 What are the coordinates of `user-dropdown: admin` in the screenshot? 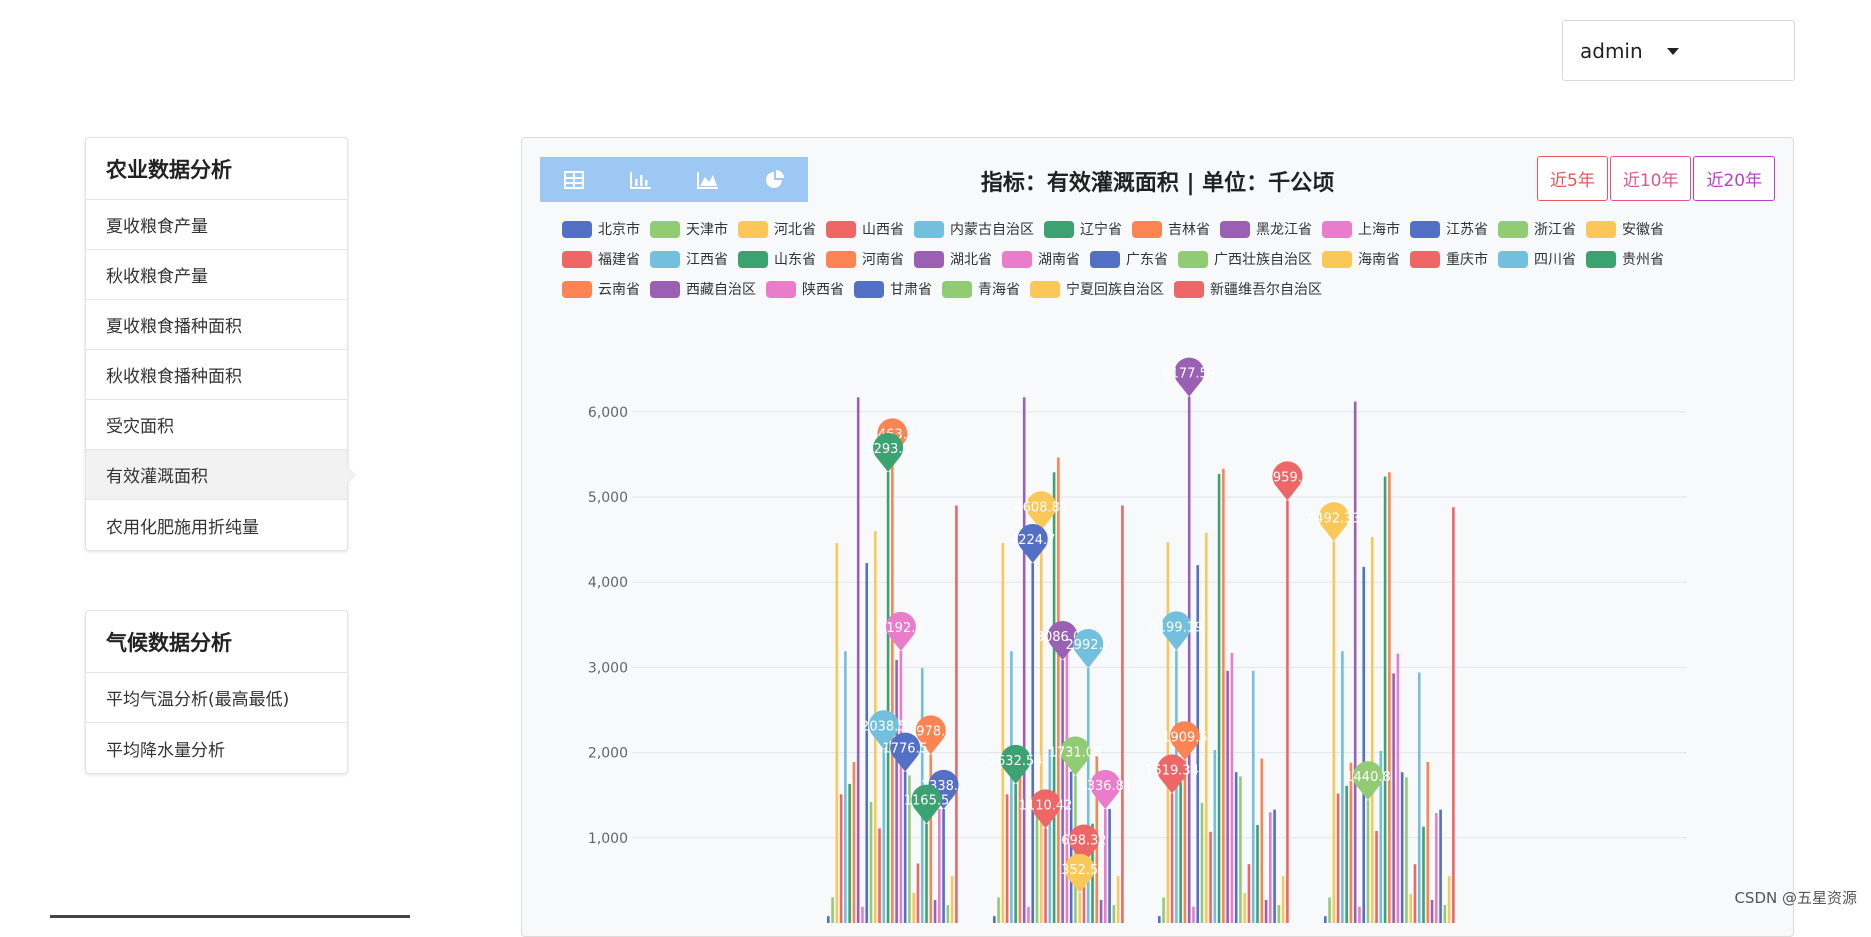 It's located at (1678, 50).